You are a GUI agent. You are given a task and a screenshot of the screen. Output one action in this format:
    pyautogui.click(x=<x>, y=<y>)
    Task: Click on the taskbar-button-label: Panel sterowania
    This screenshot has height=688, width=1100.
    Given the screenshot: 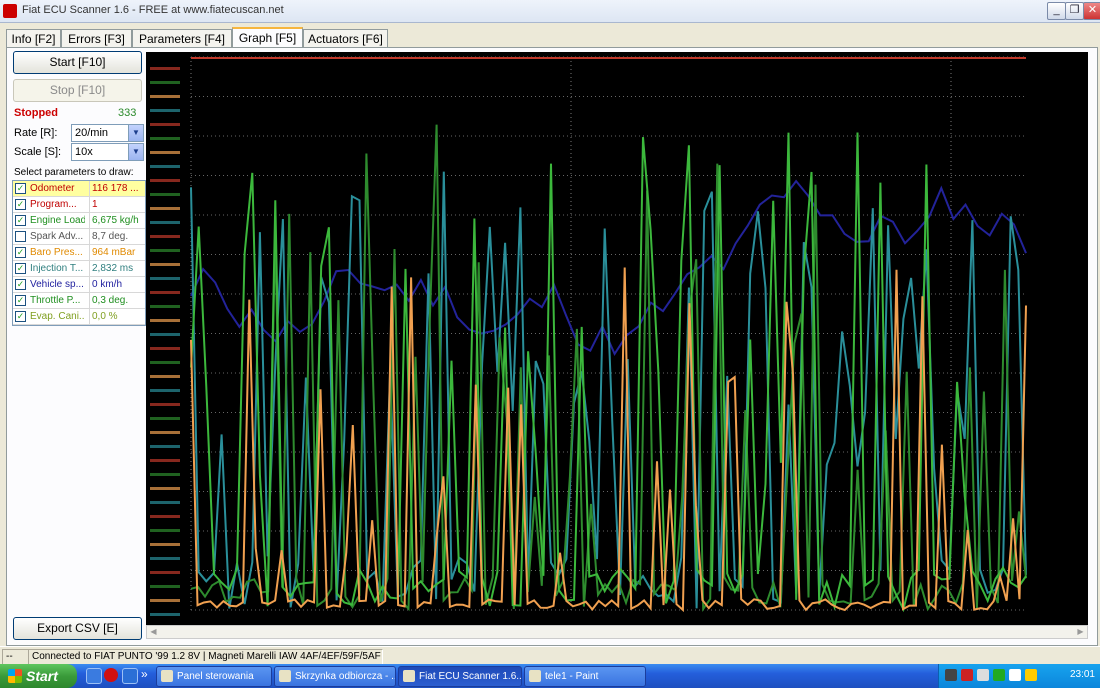 What is the action you would take?
    pyautogui.click(x=215, y=676)
    